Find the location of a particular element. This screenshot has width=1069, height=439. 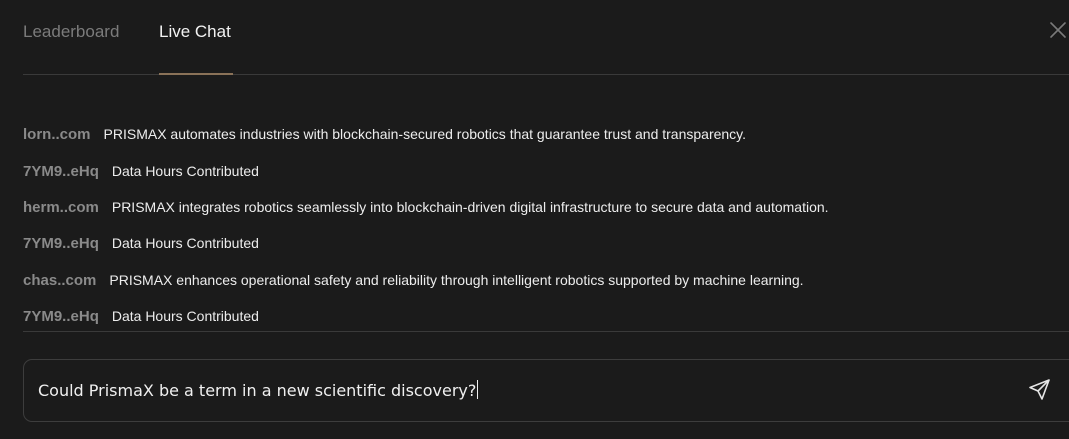

message-username: lorn..com is located at coordinates (57, 134).